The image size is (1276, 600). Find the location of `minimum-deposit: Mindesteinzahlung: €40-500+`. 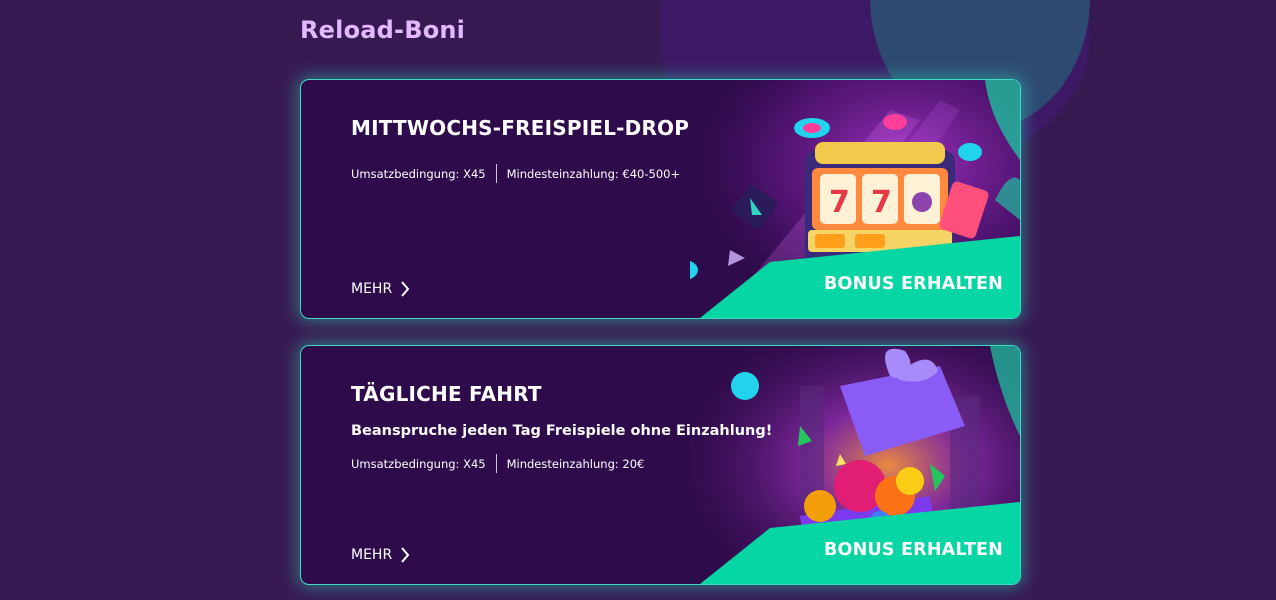

minimum-deposit: Mindesteinzahlung: €40-500+ is located at coordinates (593, 173).